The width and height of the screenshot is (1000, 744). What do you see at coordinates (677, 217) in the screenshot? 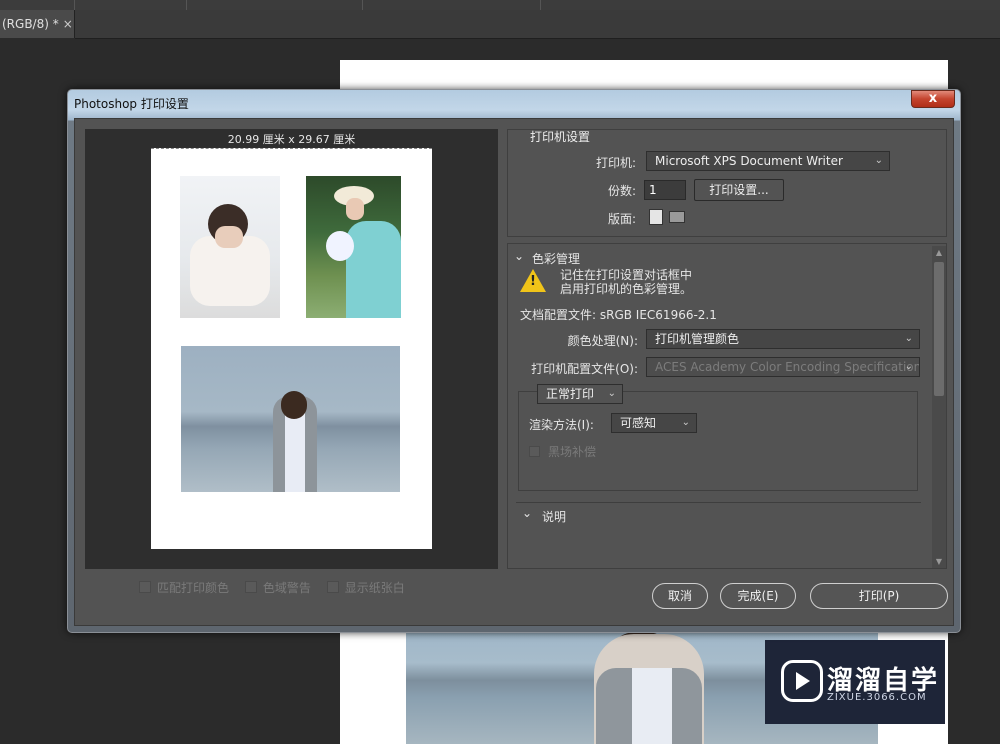
I see `landscape-orientation-icon` at bounding box center [677, 217].